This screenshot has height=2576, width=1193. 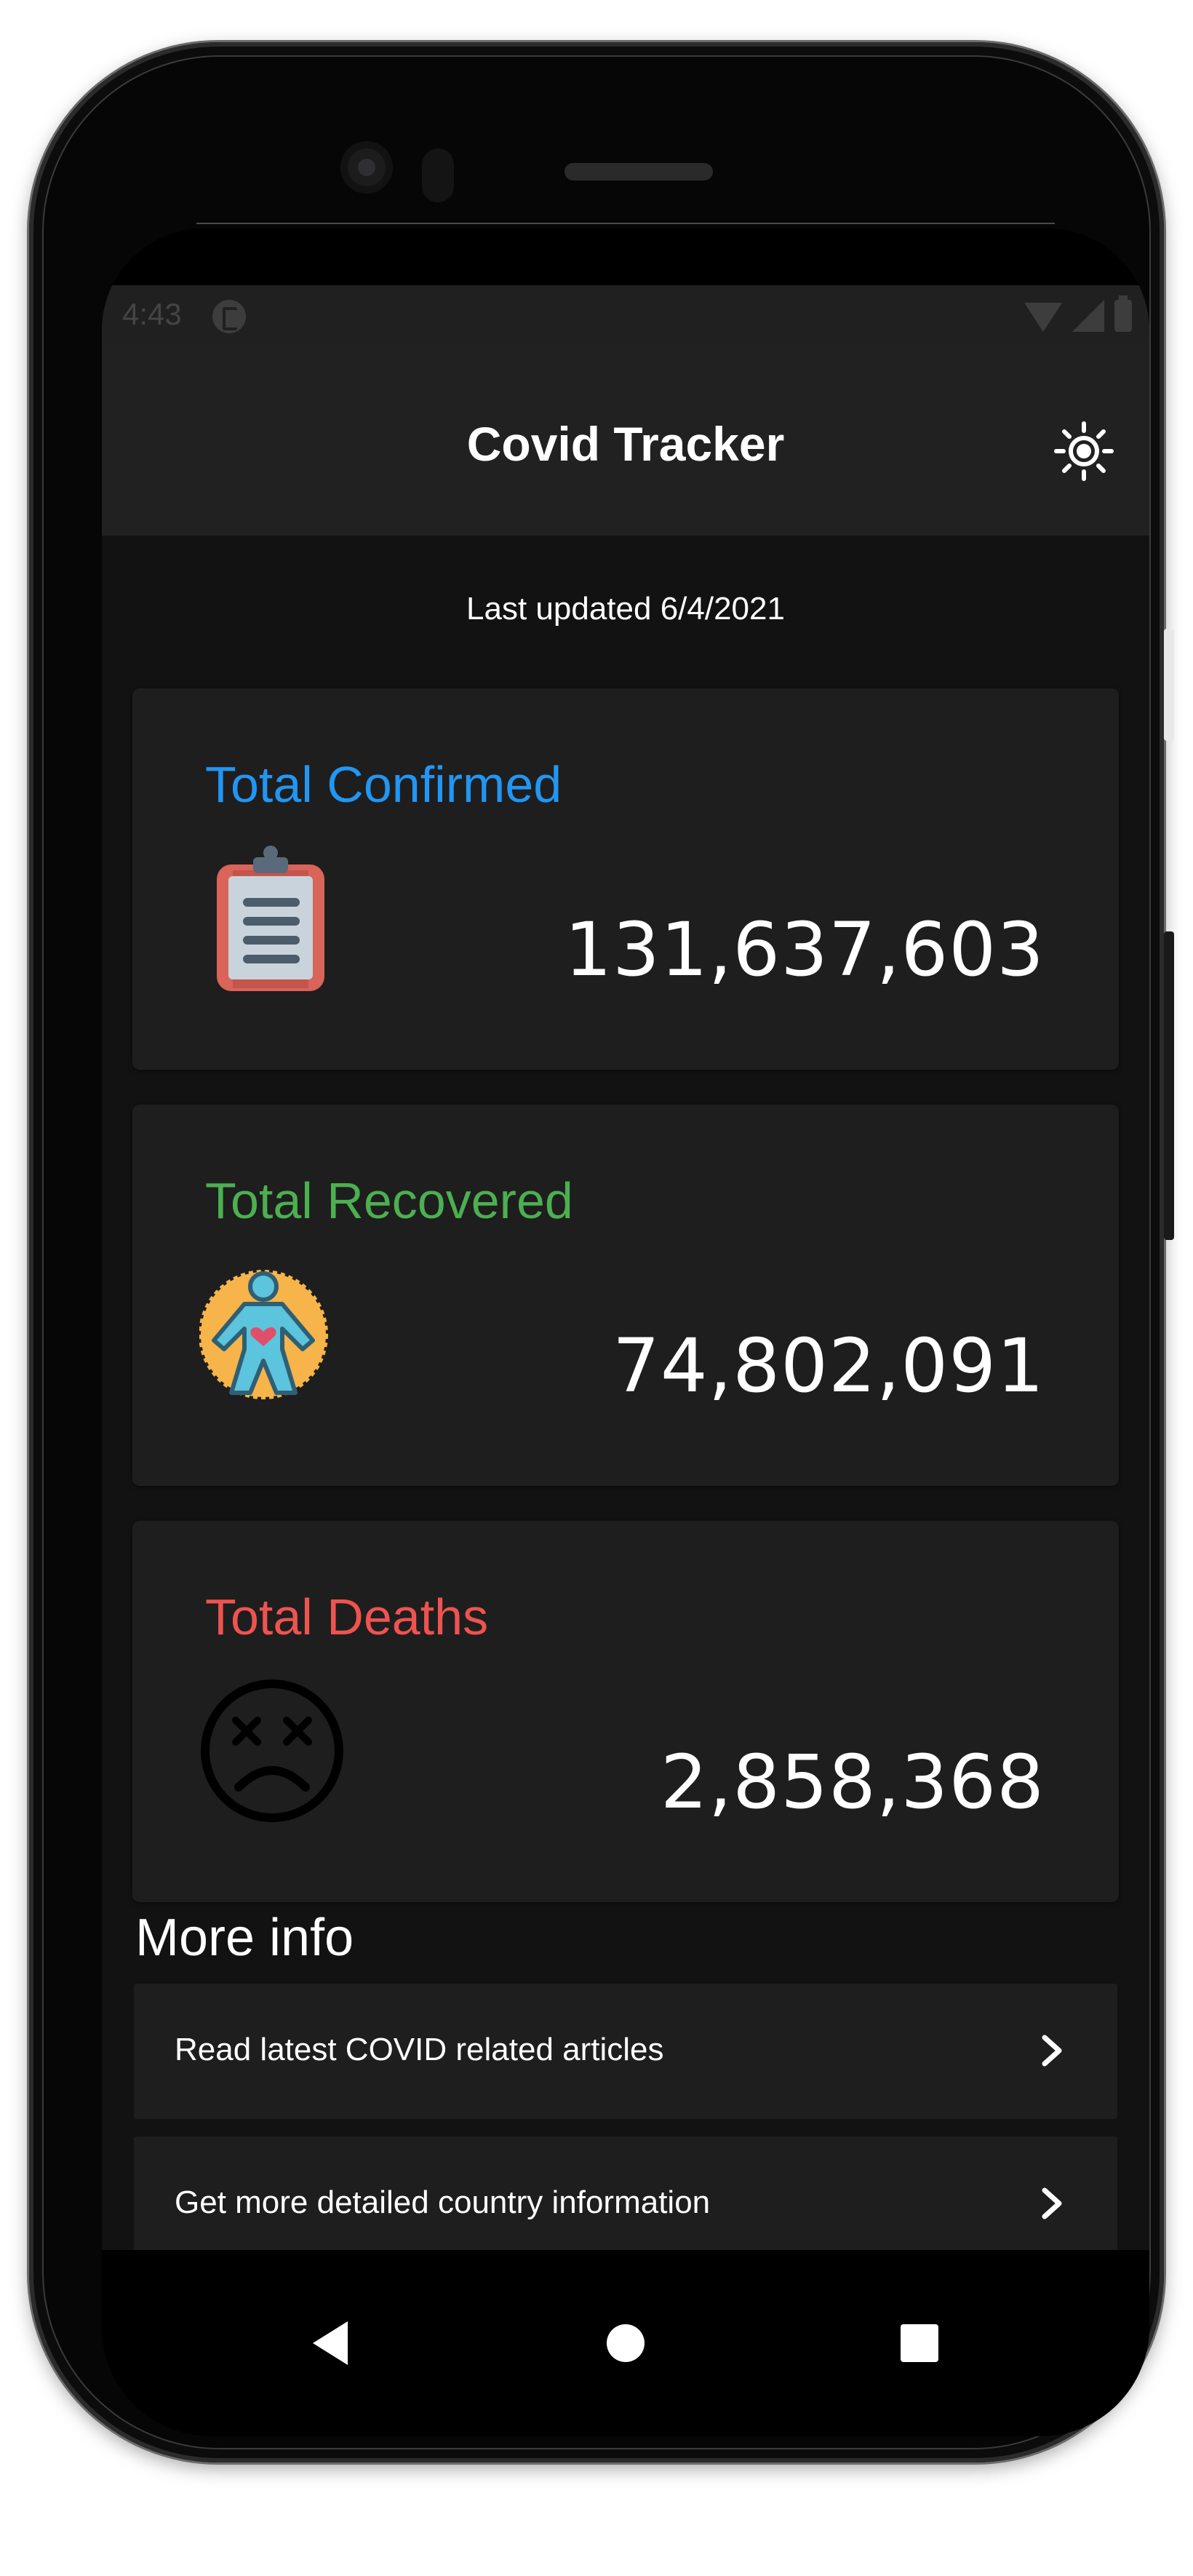 What do you see at coordinates (1088, 316) in the screenshot?
I see `cell-signal-icon` at bounding box center [1088, 316].